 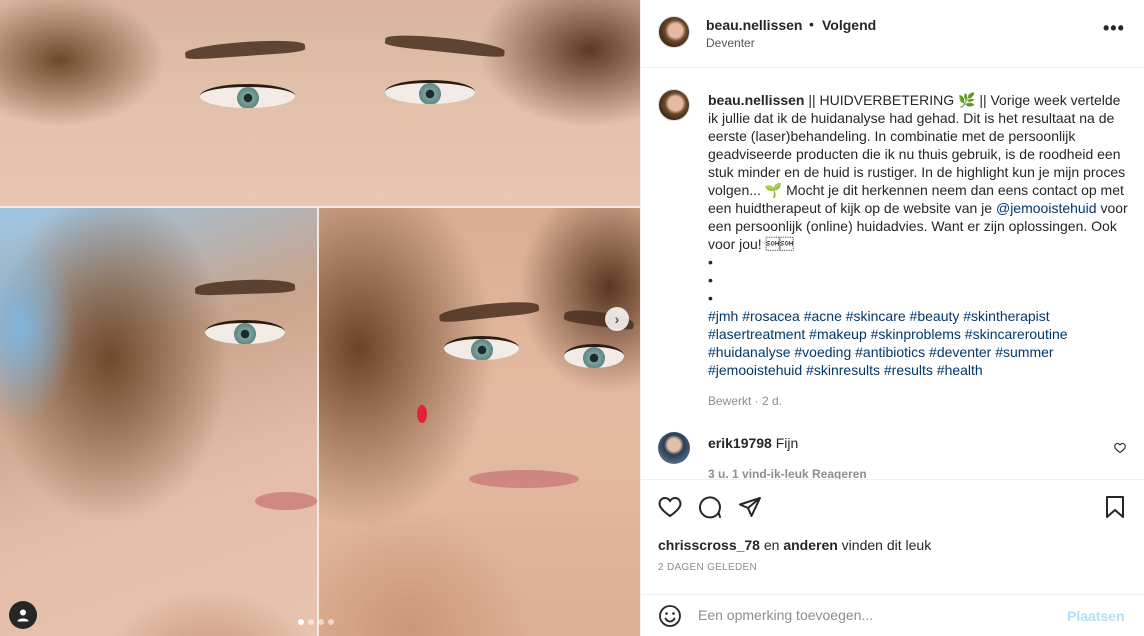 I want to click on post-location: Deventer, so click(x=730, y=43).